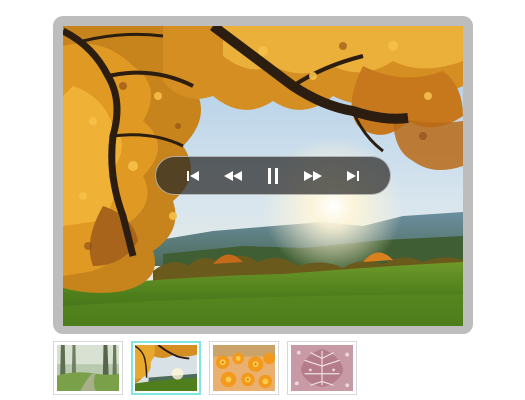 Image resolution: width=525 pixels, height=400 pixels. I want to click on thumbnail-autumn-tree, so click(166, 368).